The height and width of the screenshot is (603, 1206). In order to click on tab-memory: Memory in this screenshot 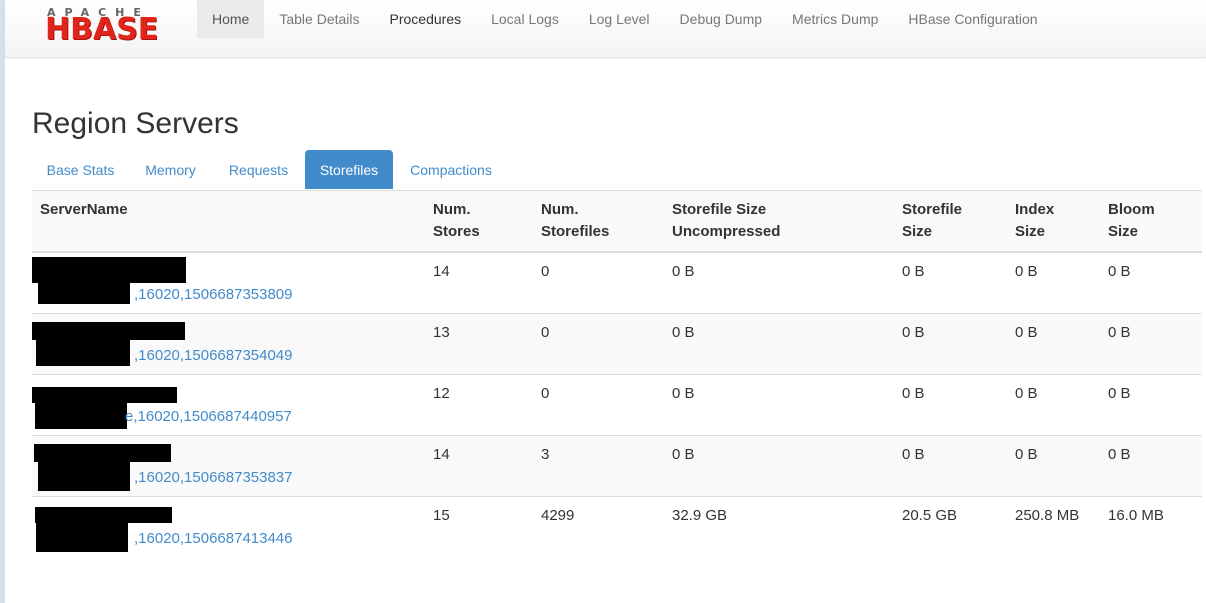, I will do `click(170, 169)`.